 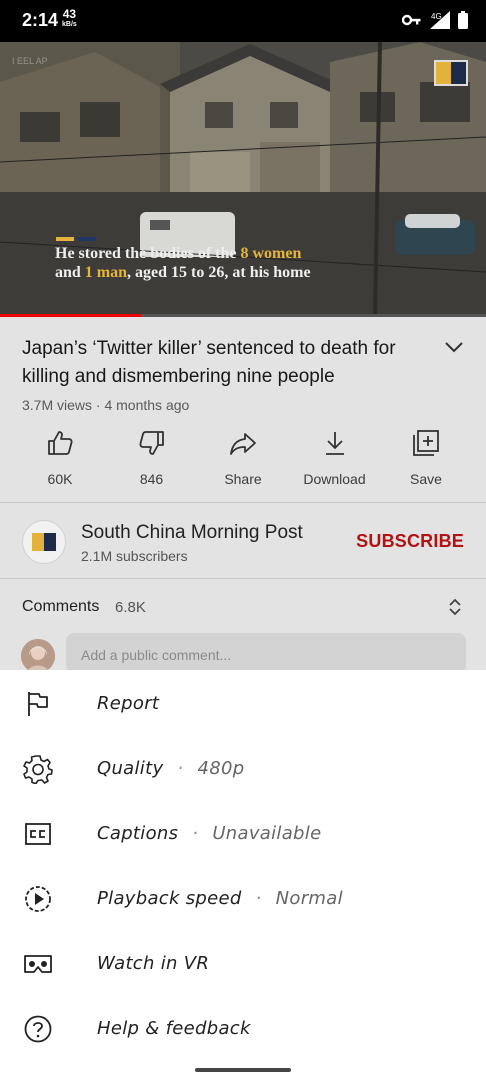 What do you see at coordinates (426, 458) in the screenshot?
I see `save-button: Save` at bounding box center [426, 458].